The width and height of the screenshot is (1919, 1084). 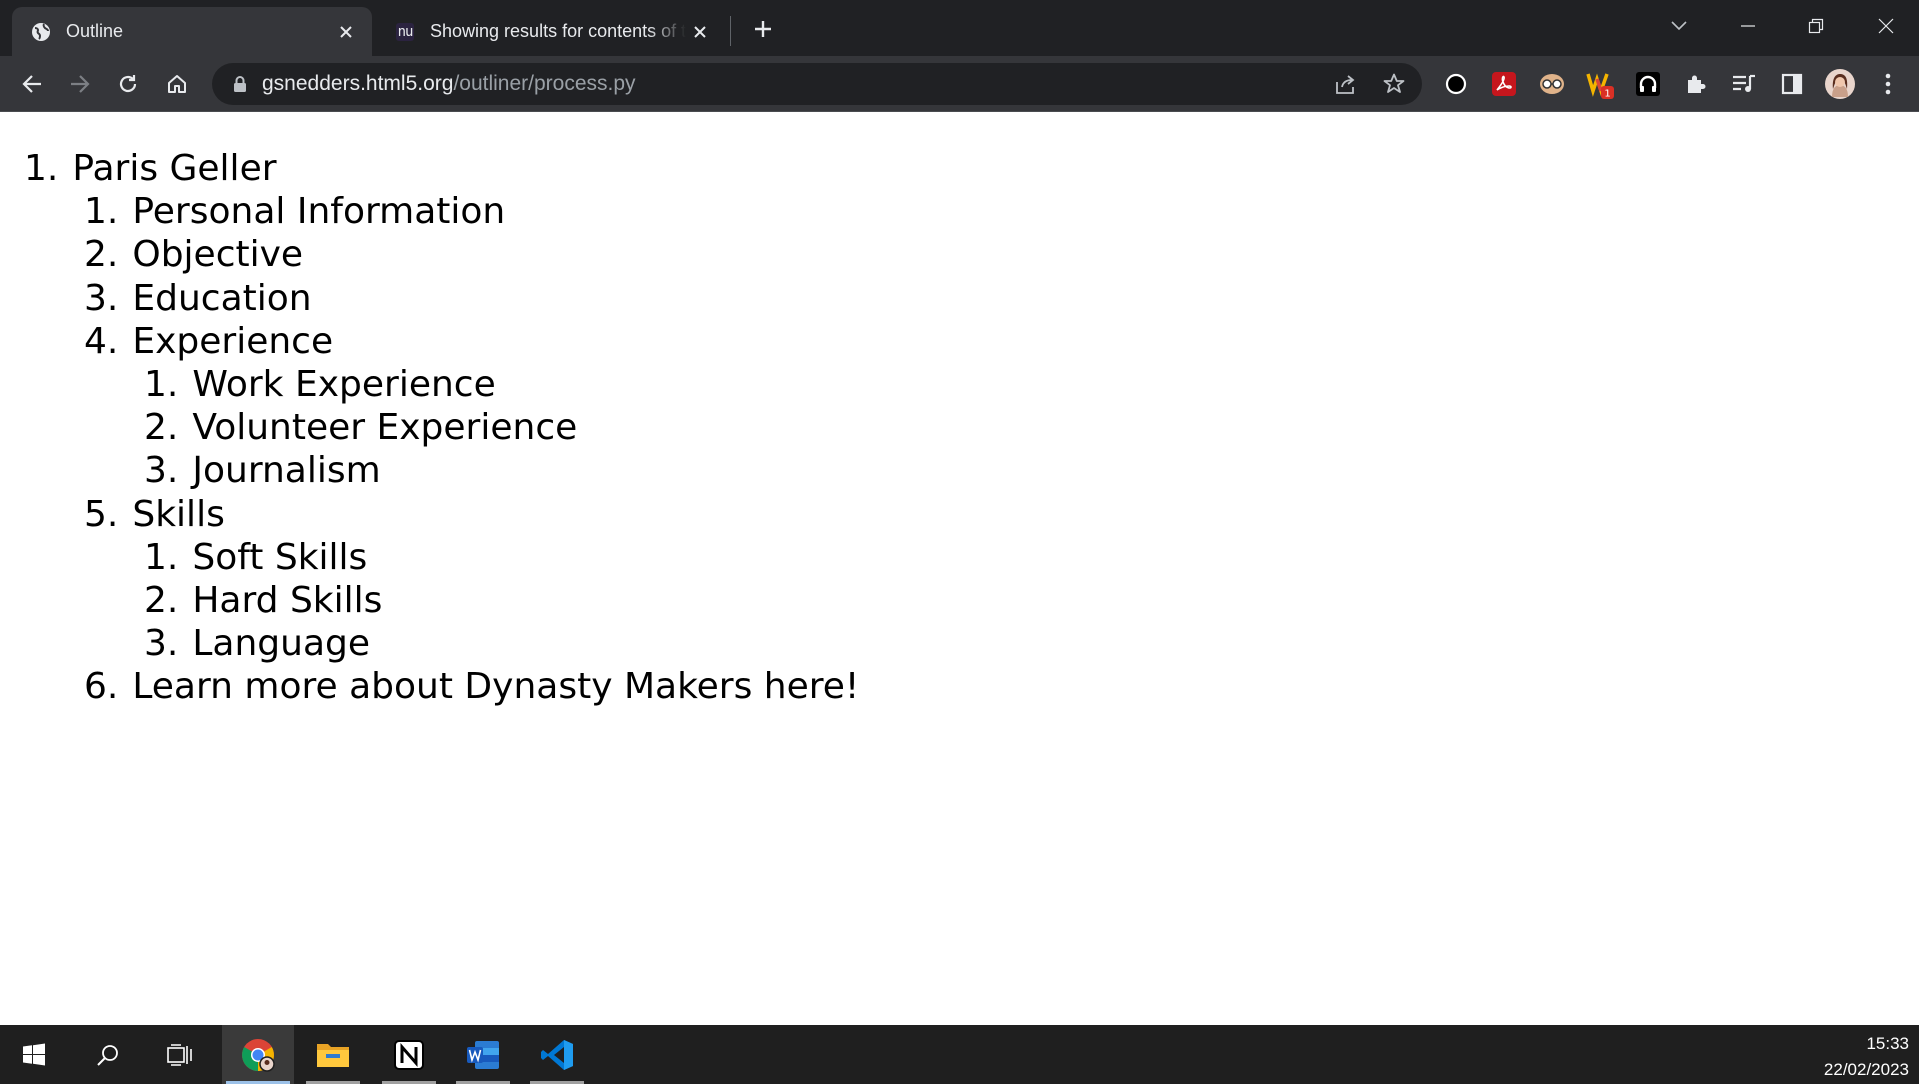 What do you see at coordinates (233, 341) in the screenshot?
I see `outline-item-label: Experience` at bounding box center [233, 341].